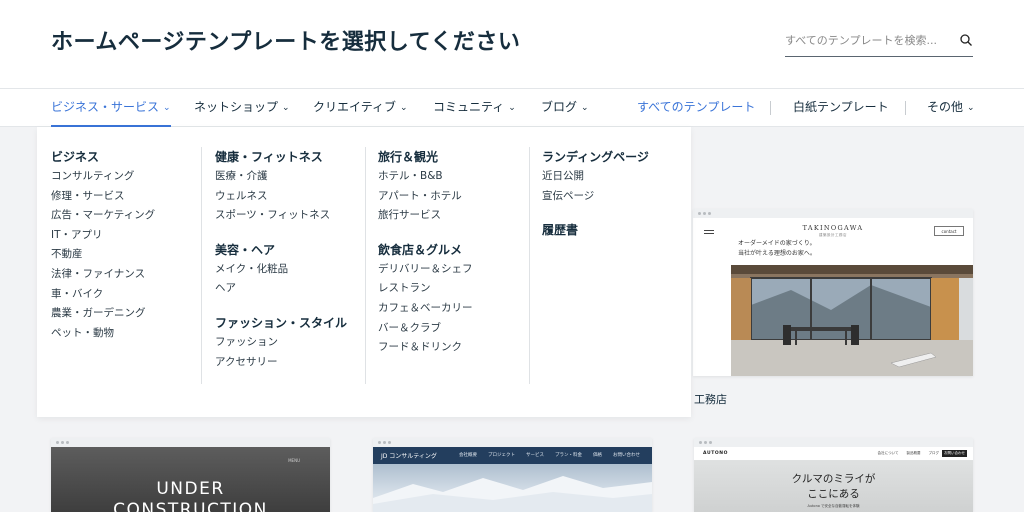  What do you see at coordinates (565, 107) in the screenshot?
I see `nav-item-blog: ブログ ⌄` at bounding box center [565, 107].